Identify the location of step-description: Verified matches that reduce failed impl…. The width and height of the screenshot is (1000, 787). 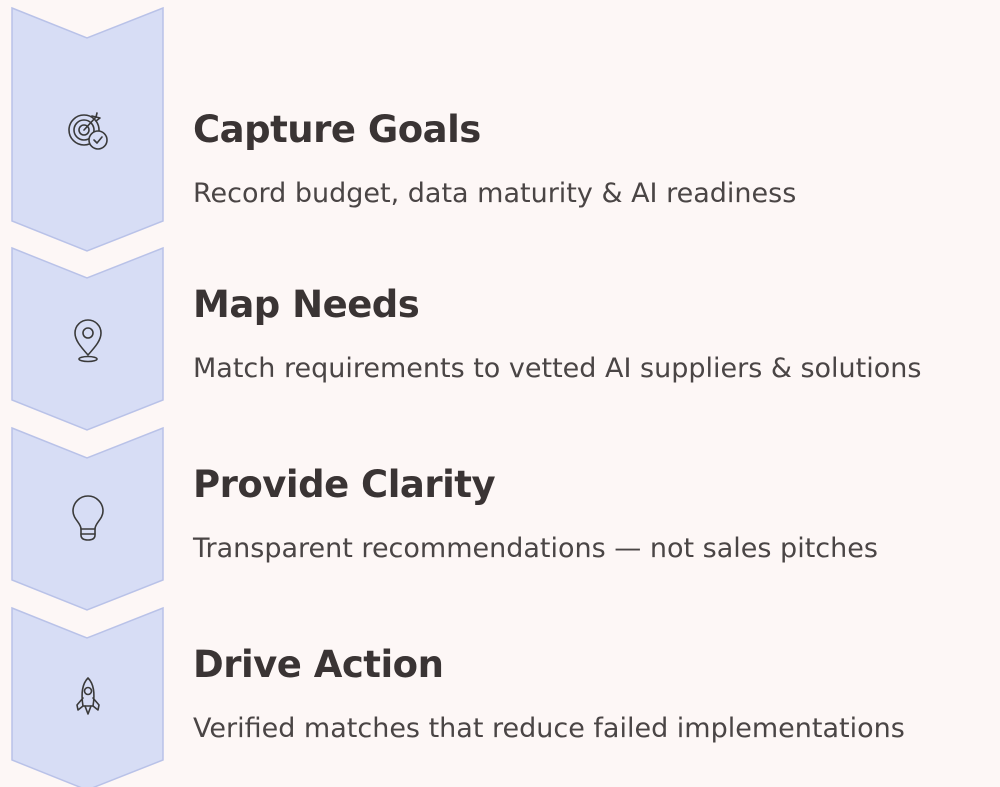
(549, 728).